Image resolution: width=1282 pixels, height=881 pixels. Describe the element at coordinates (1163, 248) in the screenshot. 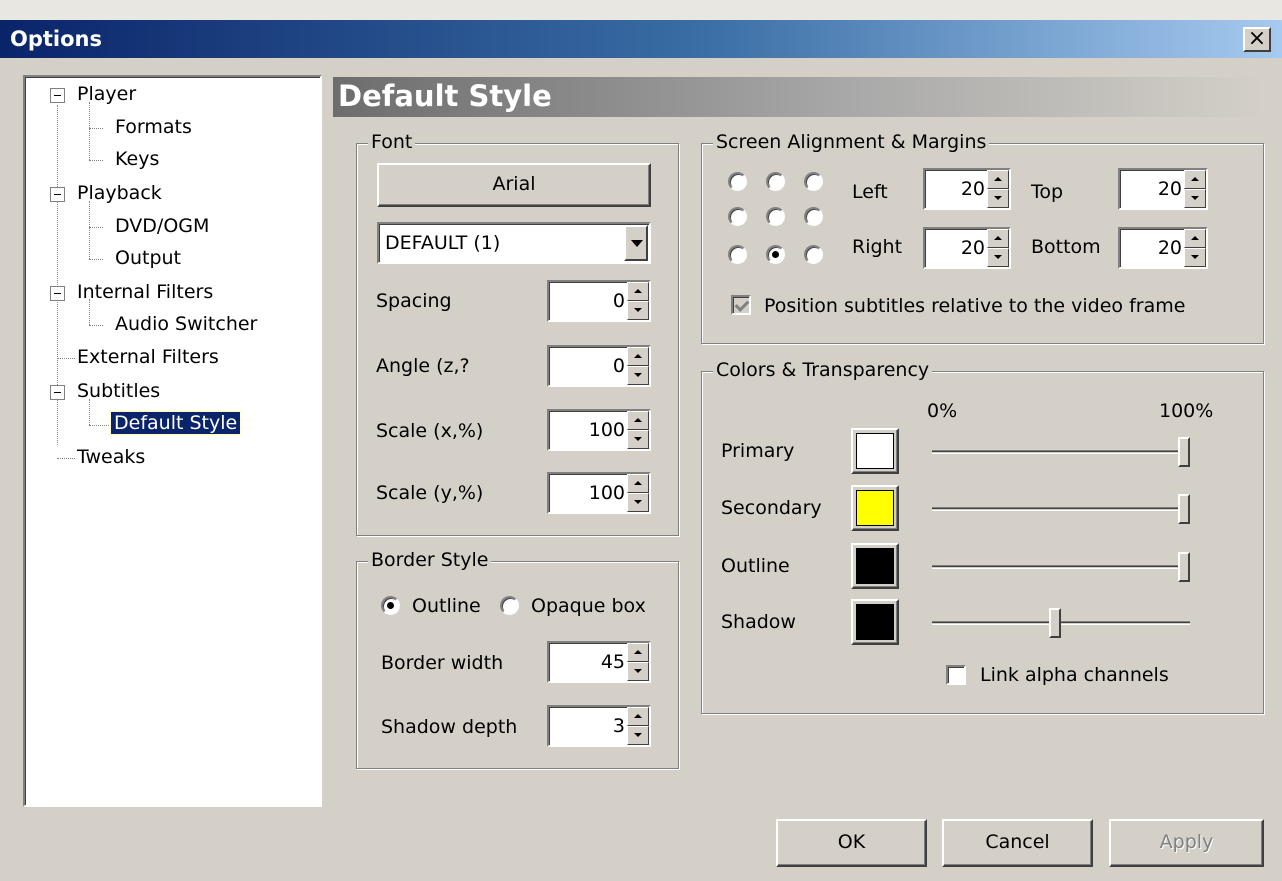

I see `bottom-margin-spinner: 20` at that location.